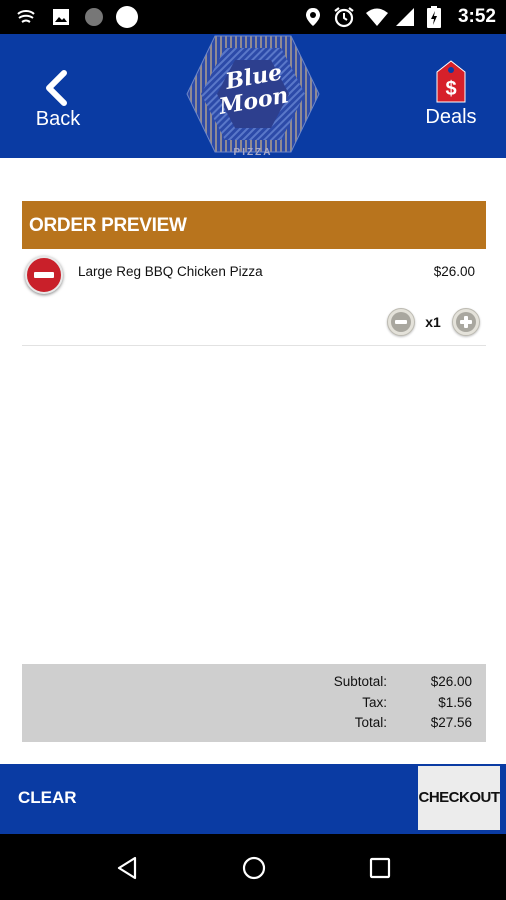  What do you see at coordinates (47, 798) in the screenshot?
I see `clear-button: CLEAR` at bounding box center [47, 798].